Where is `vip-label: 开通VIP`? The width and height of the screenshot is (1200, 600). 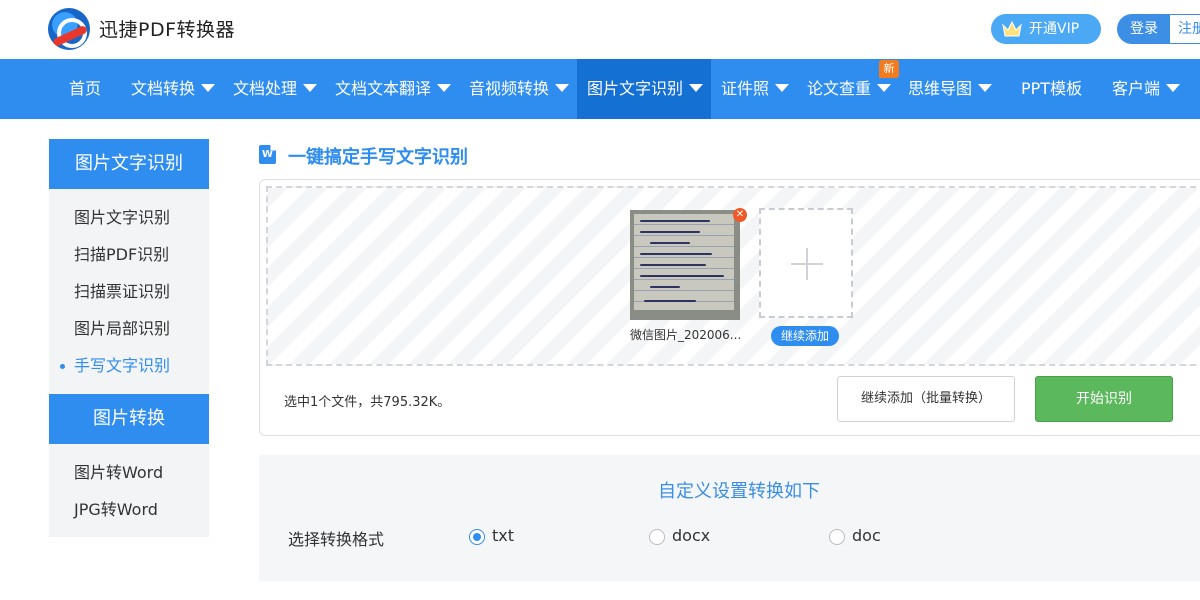
vip-label: 开通VIP is located at coordinates (1054, 29).